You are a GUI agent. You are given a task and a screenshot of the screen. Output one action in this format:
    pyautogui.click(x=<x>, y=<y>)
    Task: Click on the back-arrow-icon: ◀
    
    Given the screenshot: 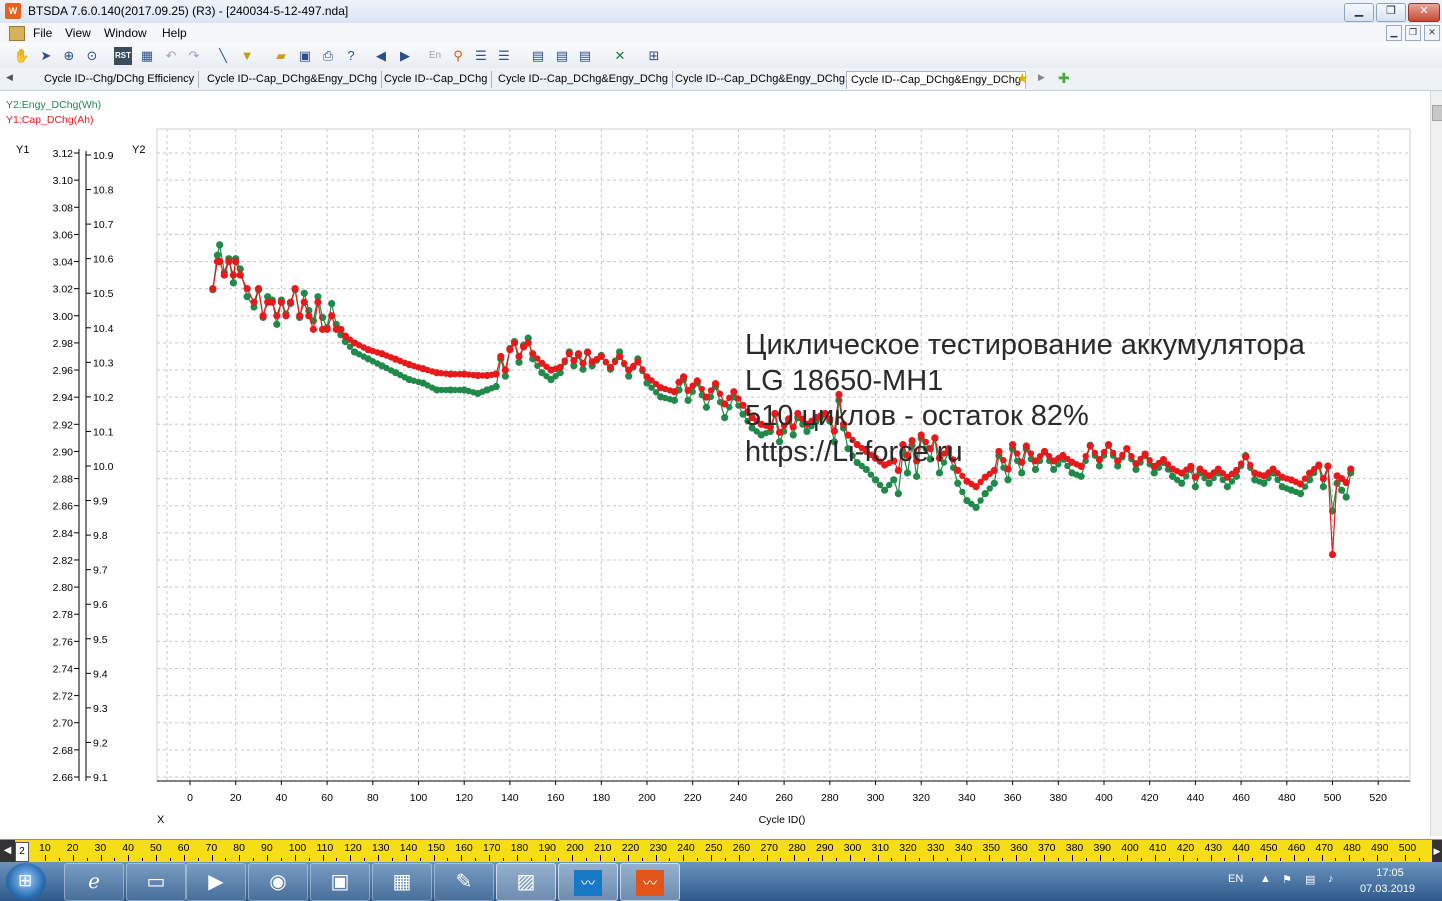 What is the action you would take?
    pyautogui.click(x=381, y=56)
    